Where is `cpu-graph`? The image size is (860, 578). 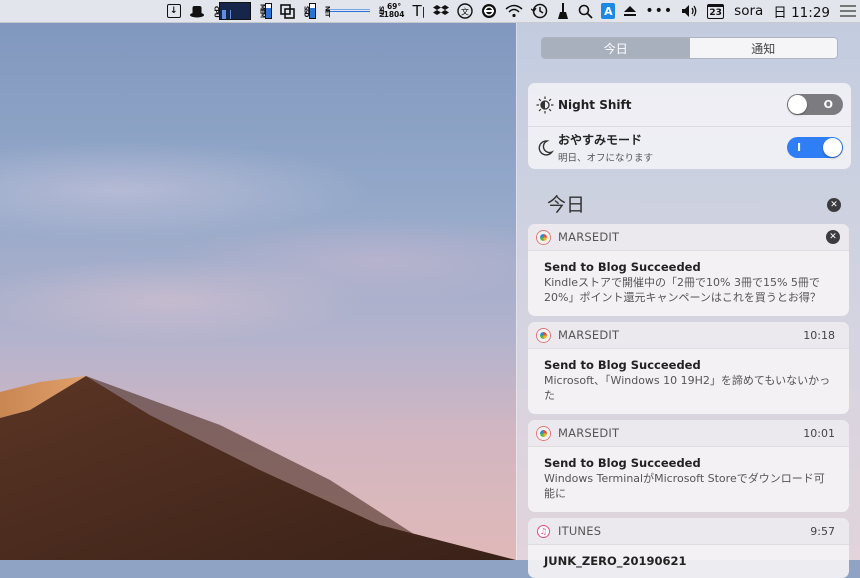
cpu-graph is located at coordinates (234, 11).